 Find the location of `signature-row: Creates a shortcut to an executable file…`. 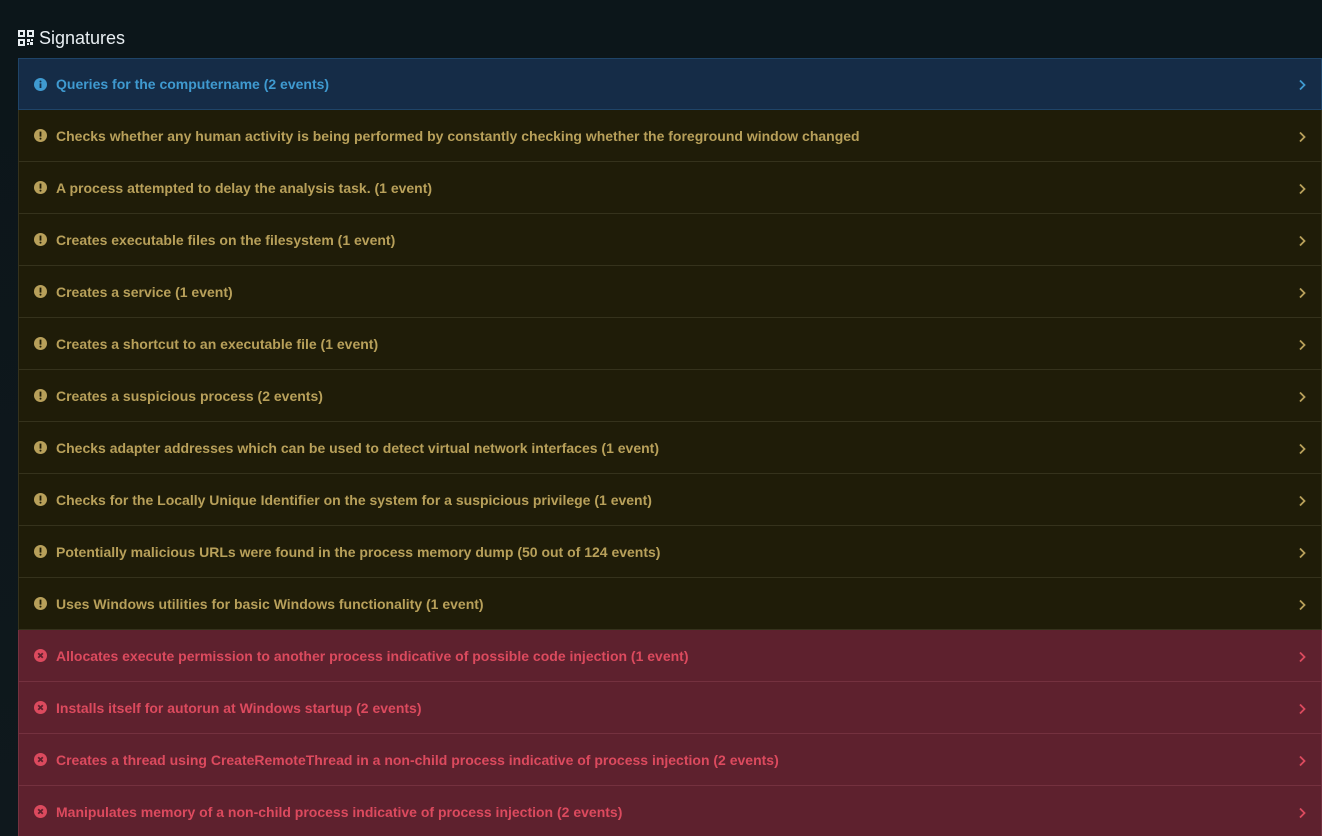

signature-row: Creates a shortcut to an executable file… is located at coordinates (670, 344).